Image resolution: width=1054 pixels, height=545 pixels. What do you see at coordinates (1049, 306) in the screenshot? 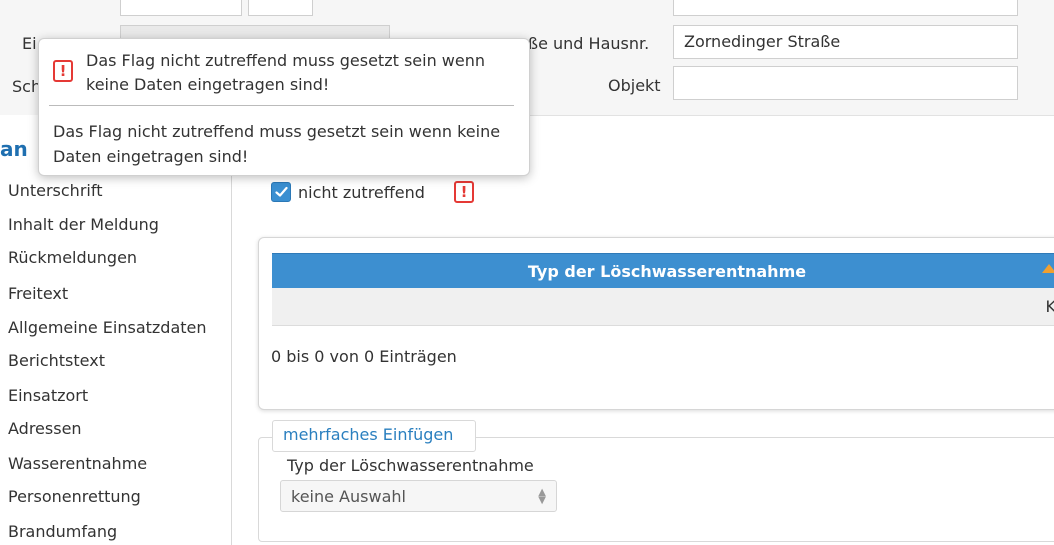
I see `table-cell: K` at bounding box center [1049, 306].